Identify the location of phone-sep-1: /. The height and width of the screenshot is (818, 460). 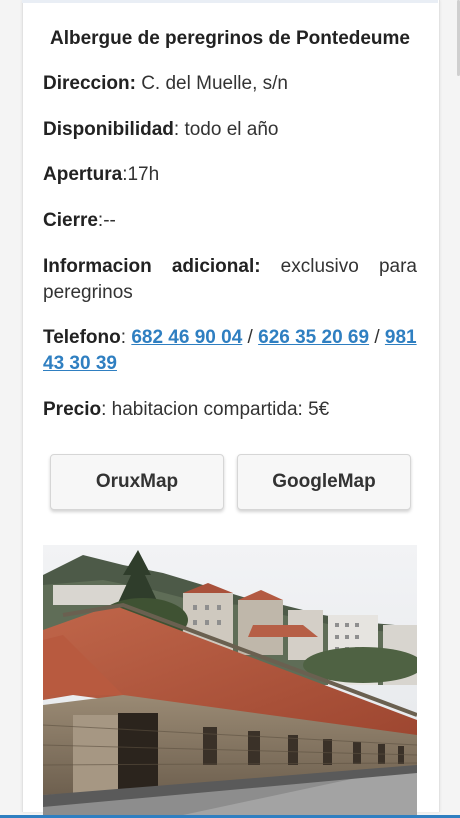
(250, 337).